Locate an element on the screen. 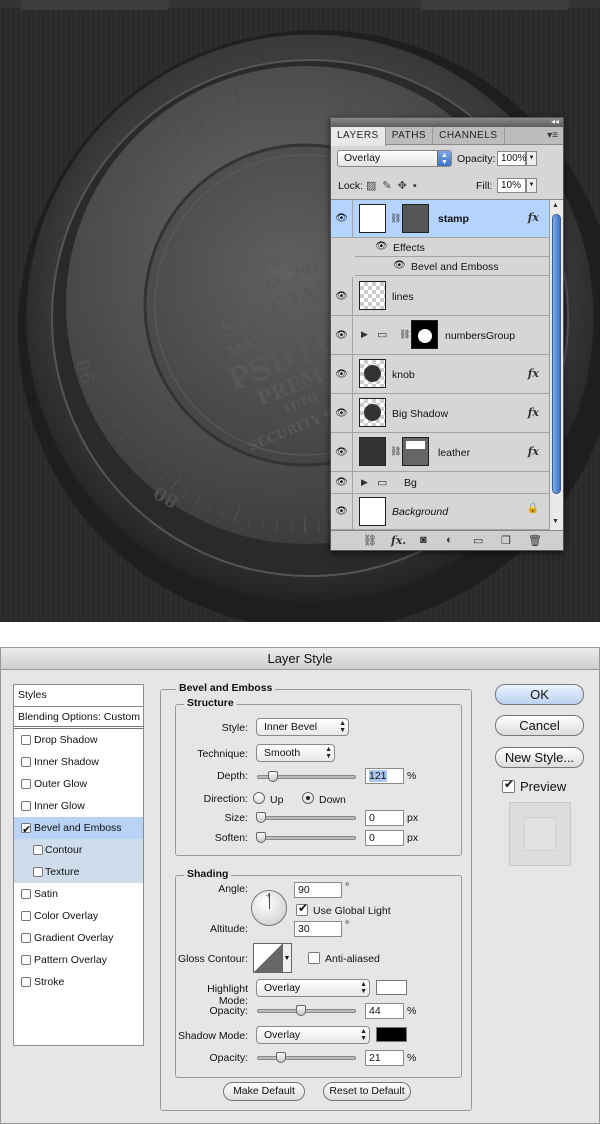 The width and height of the screenshot is (600, 1124). depth-input: 121 is located at coordinates (384, 776).